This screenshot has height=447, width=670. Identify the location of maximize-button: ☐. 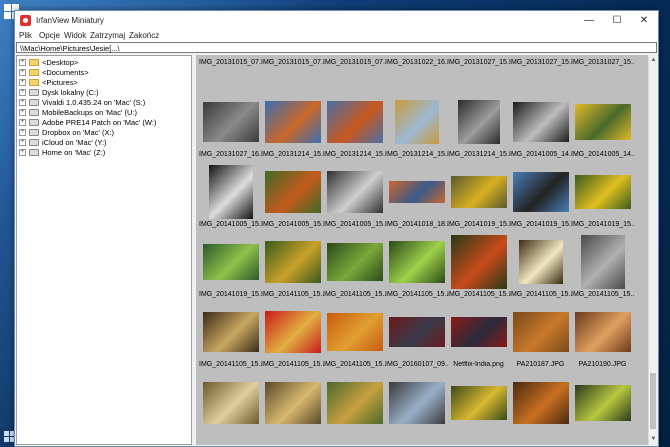
(617, 20).